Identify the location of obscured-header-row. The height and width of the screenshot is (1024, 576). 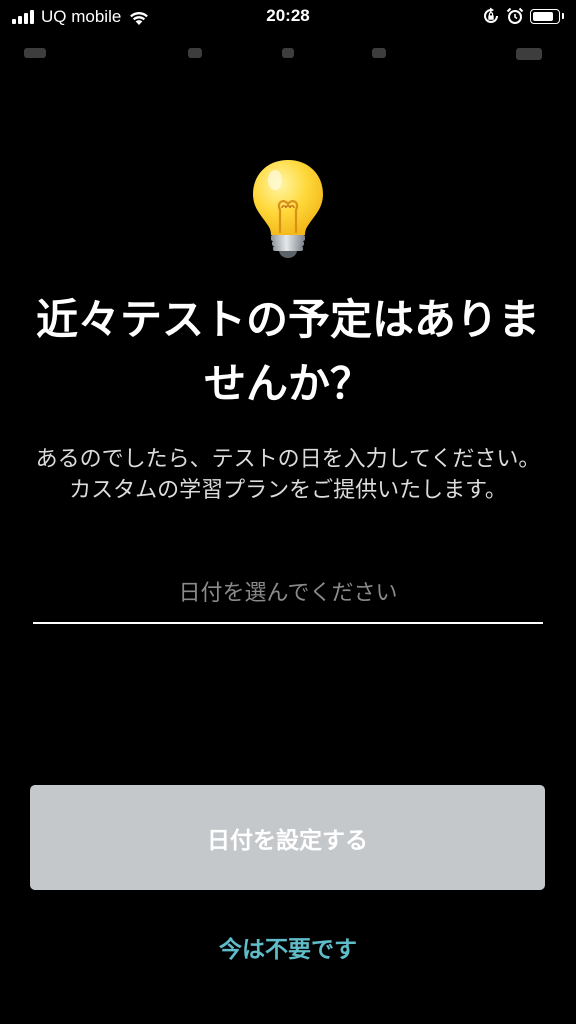
(288, 54).